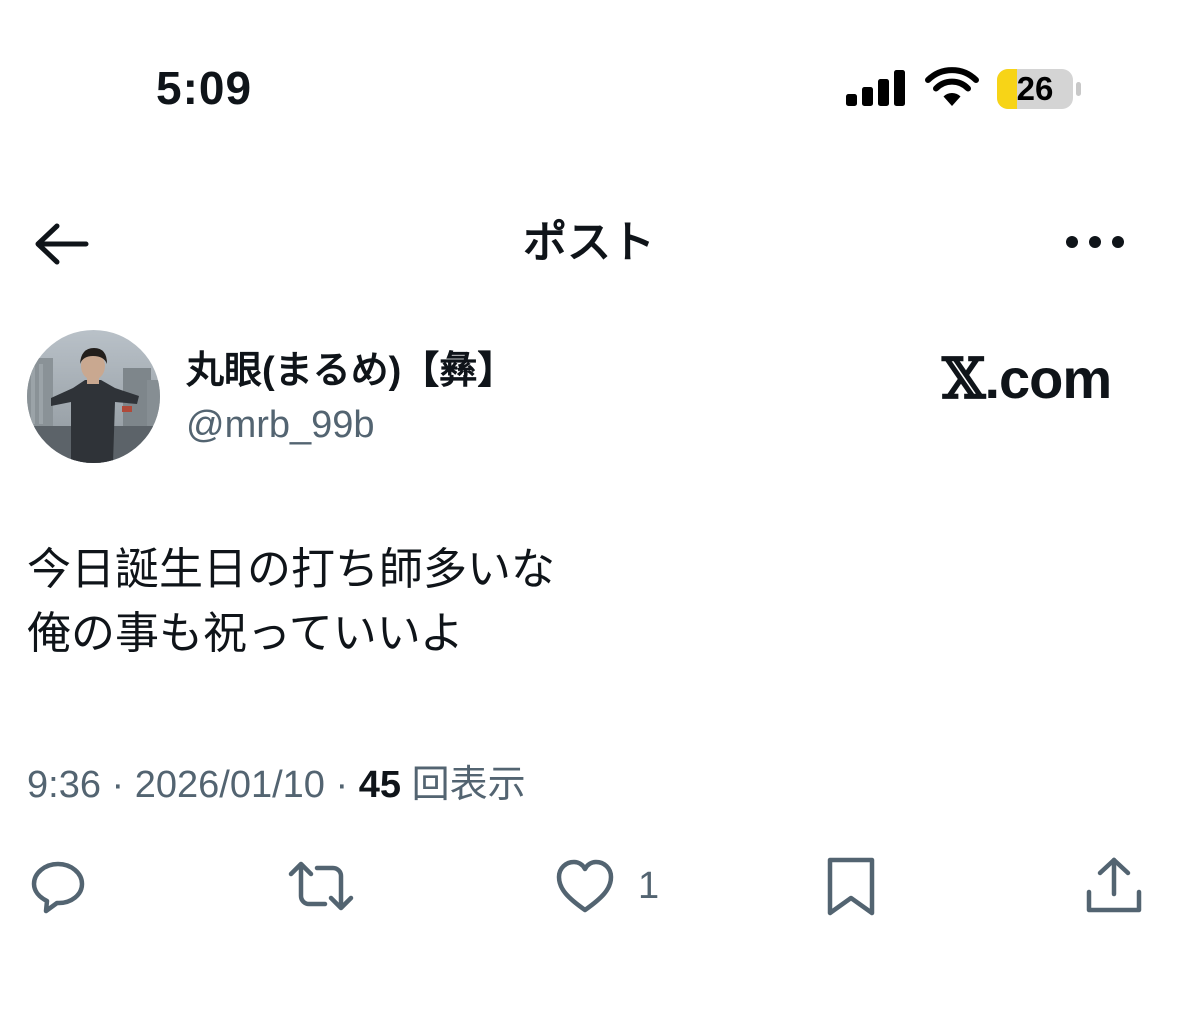 The image size is (1178, 1035). I want to click on like-count: 1, so click(649, 886).